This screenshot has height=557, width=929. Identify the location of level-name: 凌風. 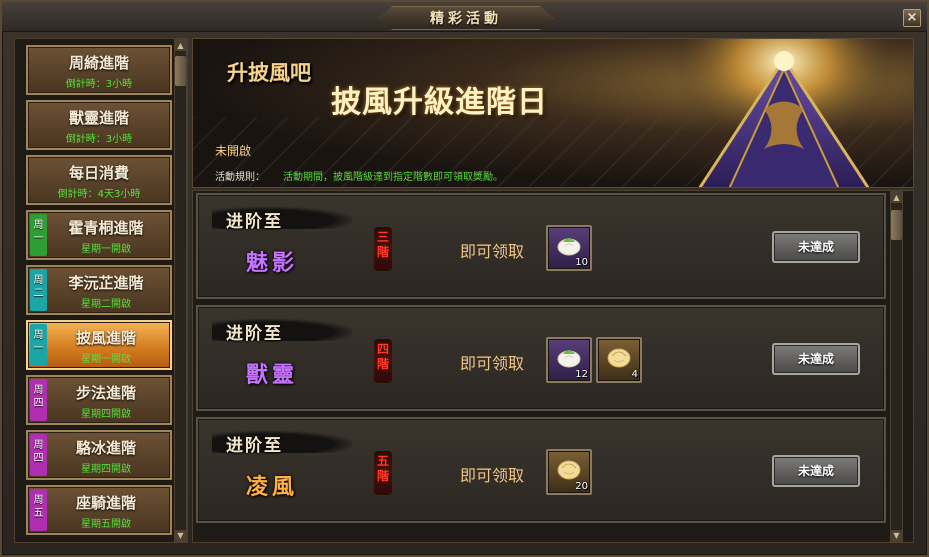
(272, 487).